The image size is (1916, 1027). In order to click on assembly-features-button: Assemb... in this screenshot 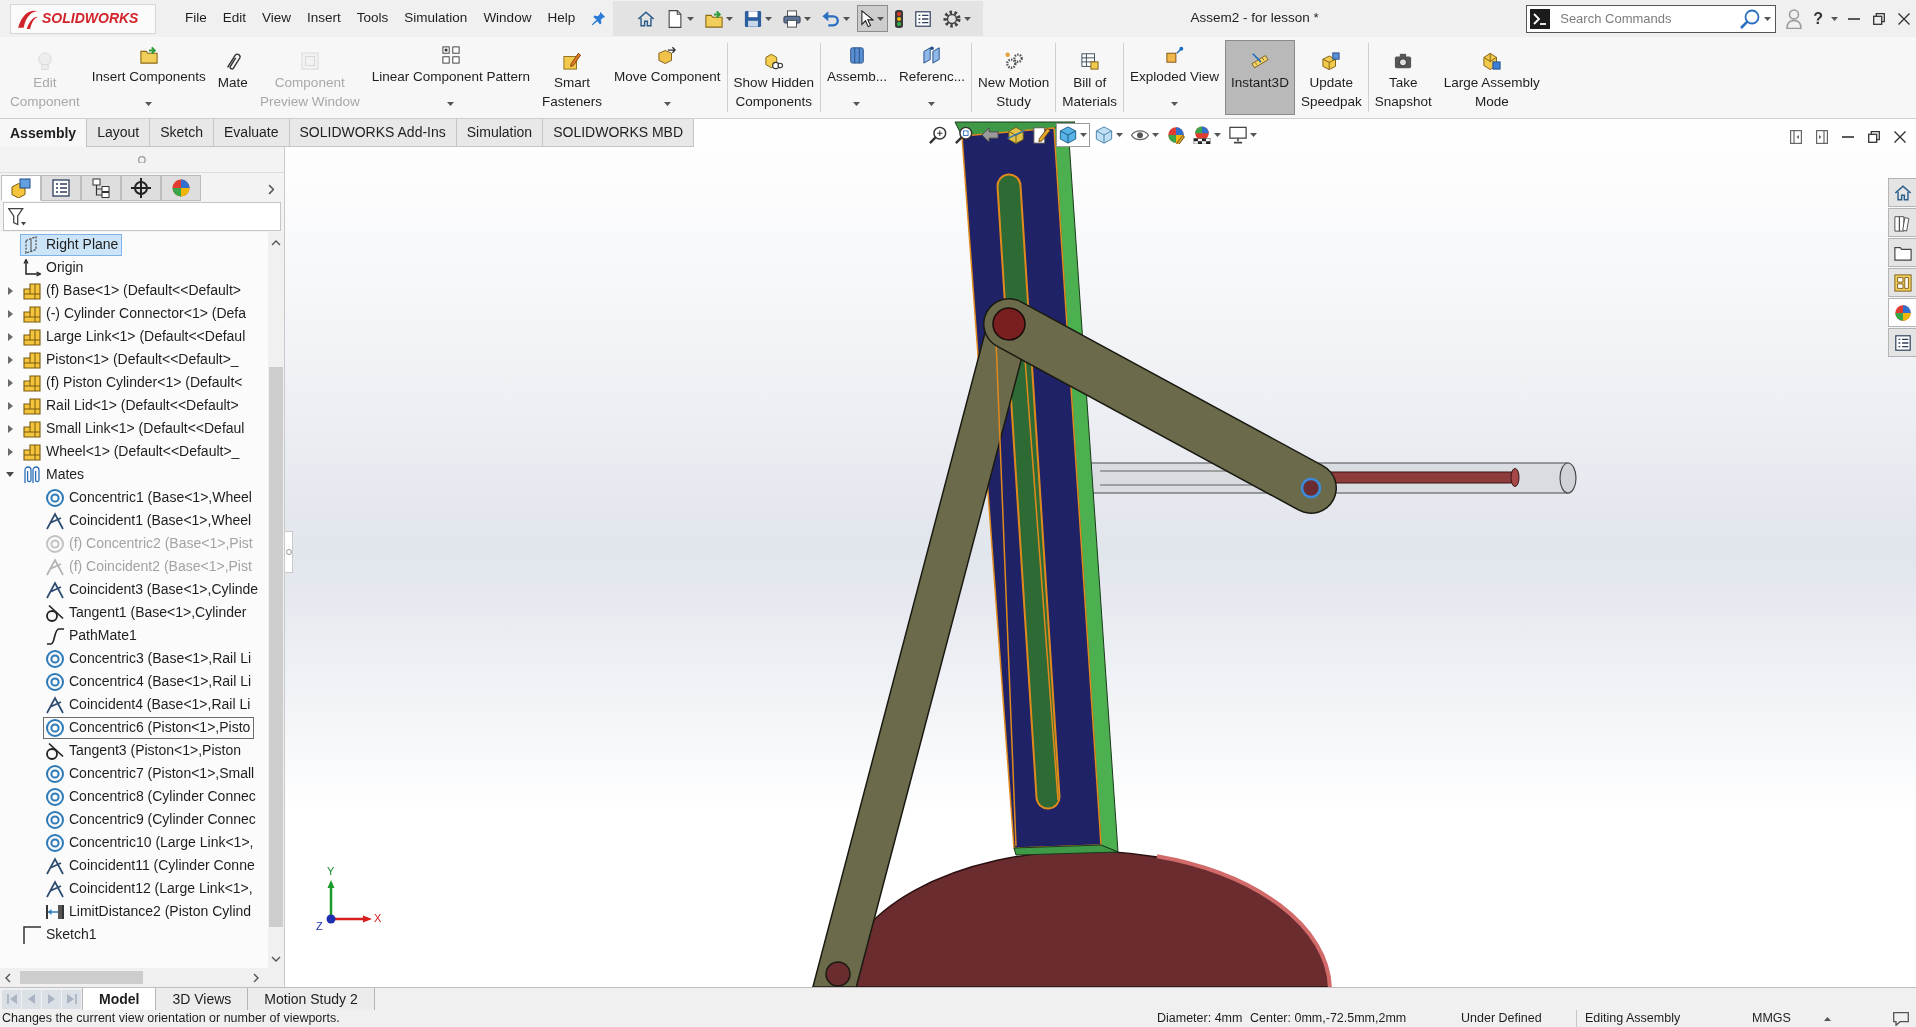, I will do `click(856, 77)`.